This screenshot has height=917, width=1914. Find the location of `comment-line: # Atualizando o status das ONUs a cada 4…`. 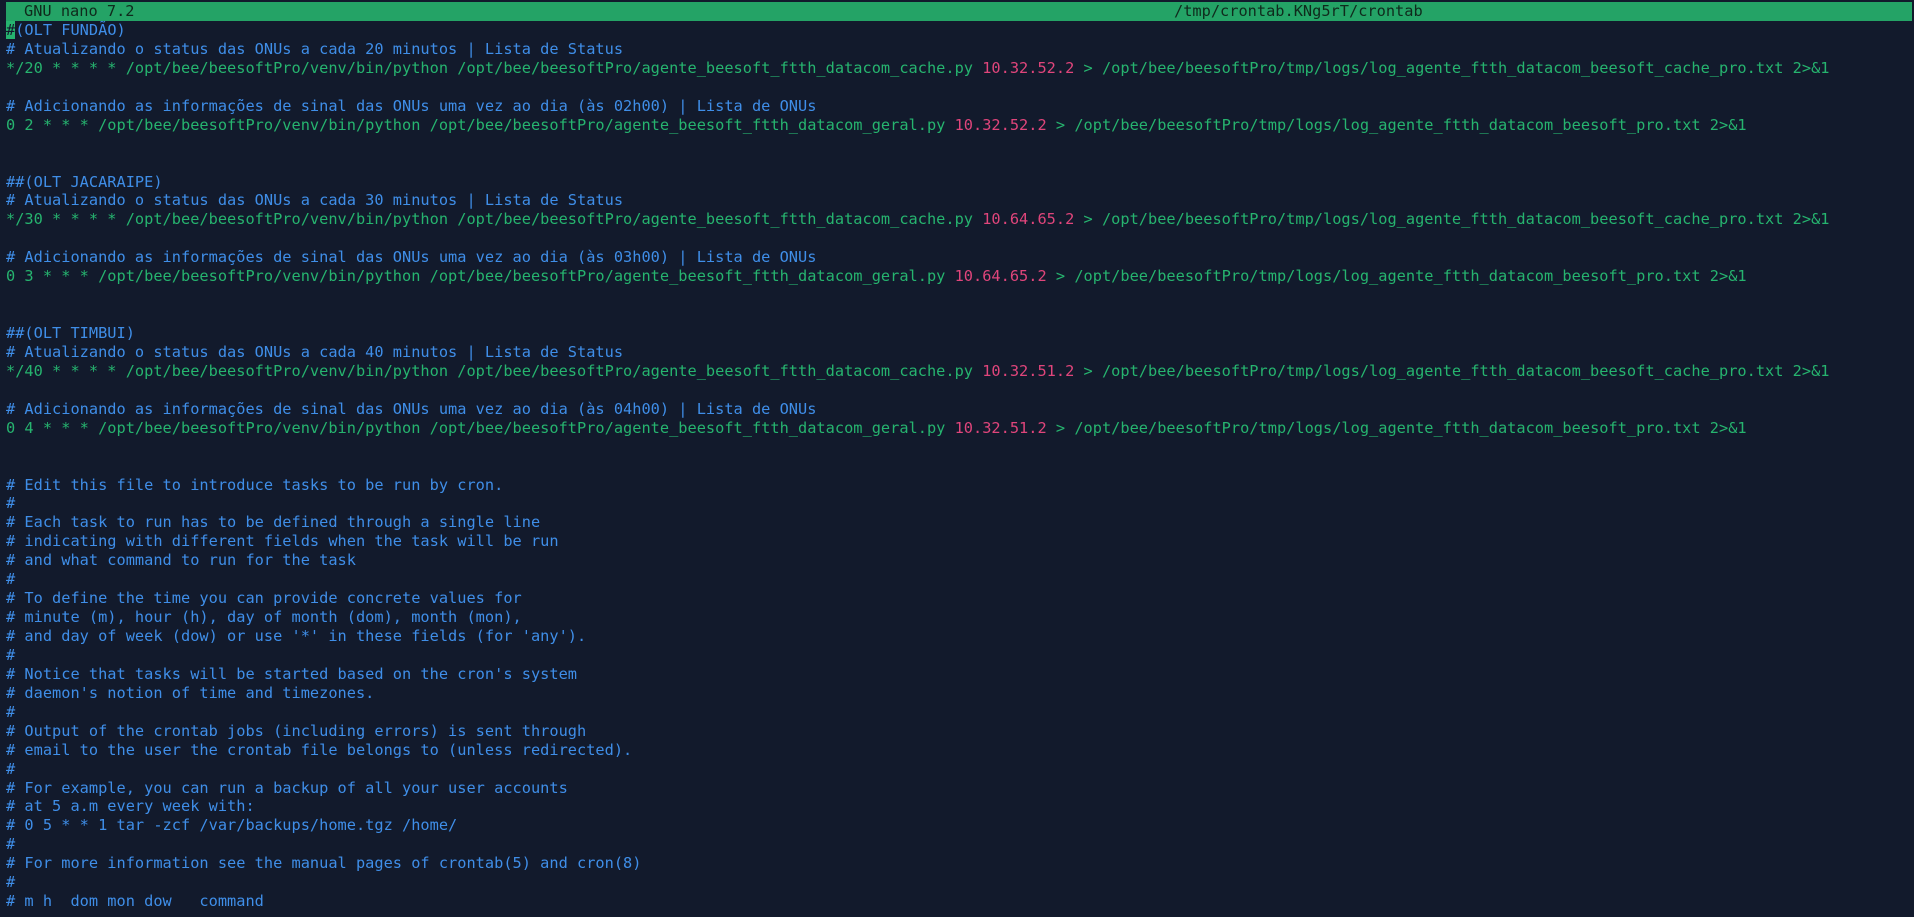

comment-line: # Atualizando o status das ONUs a cada 4… is located at coordinates (315, 351).